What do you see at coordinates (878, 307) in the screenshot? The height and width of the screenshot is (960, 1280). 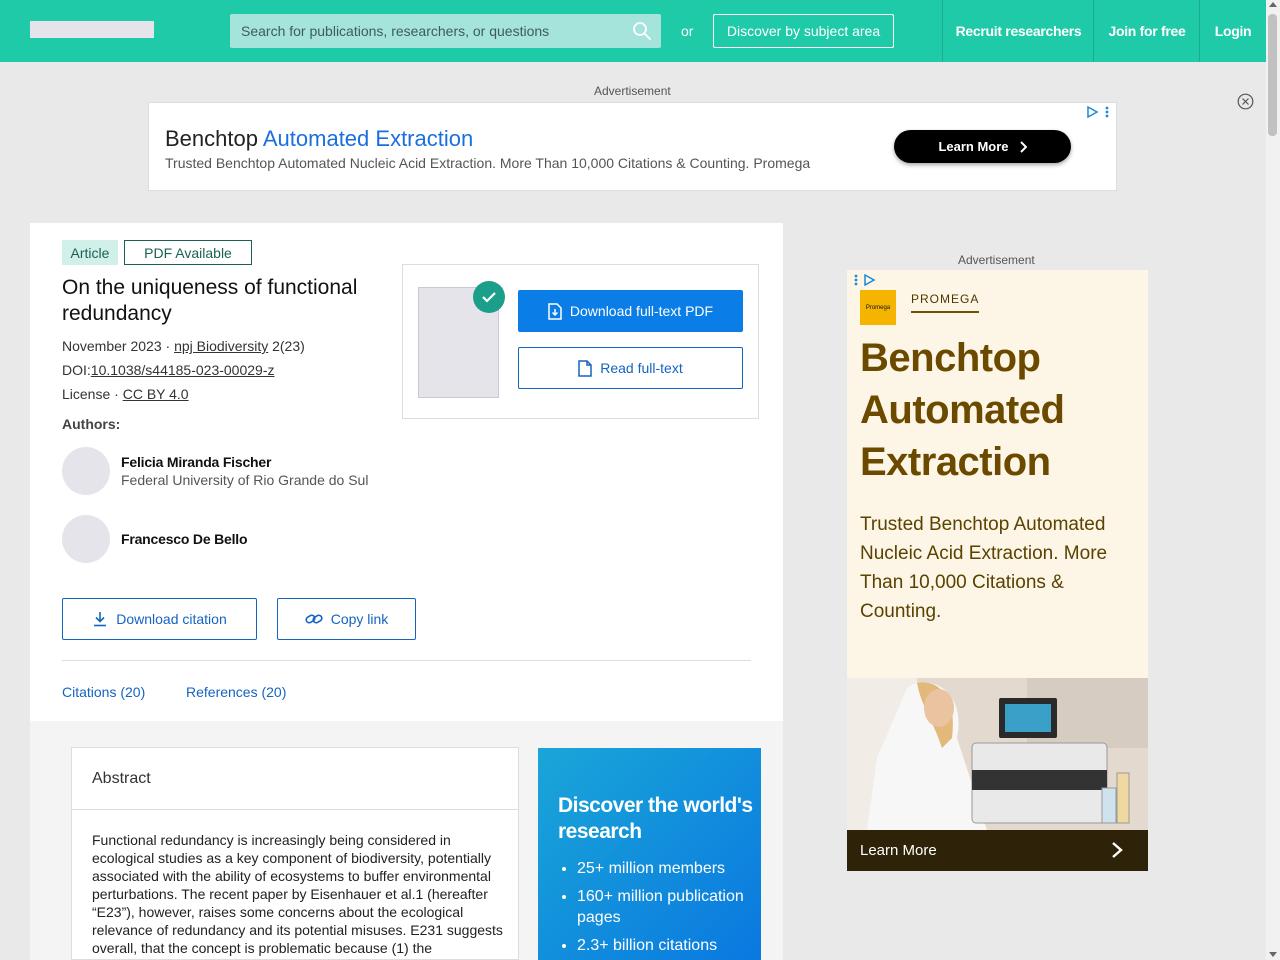 I see `promega-logo: Promega` at bounding box center [878, 307].